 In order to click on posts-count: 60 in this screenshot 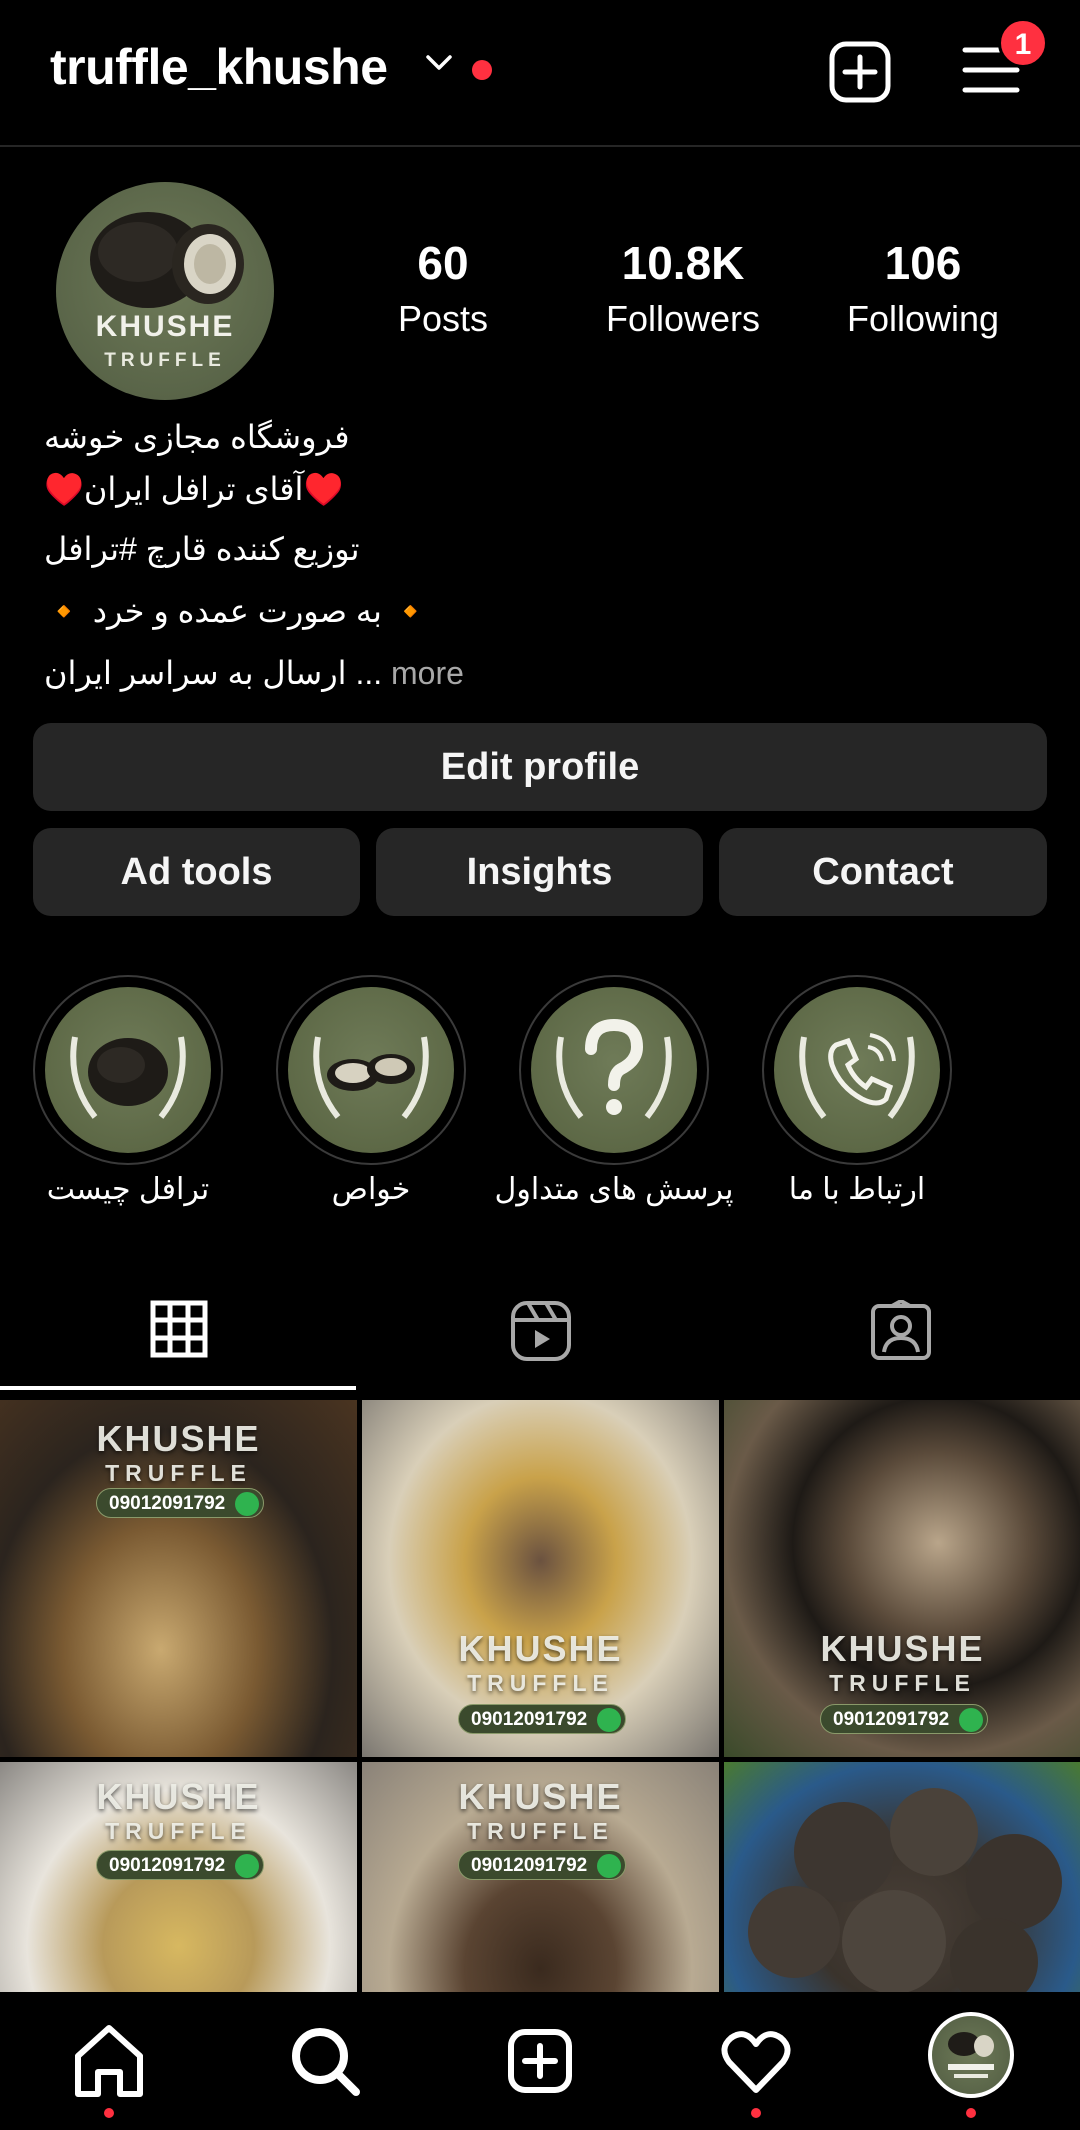, I will do `click(443, 263)`.